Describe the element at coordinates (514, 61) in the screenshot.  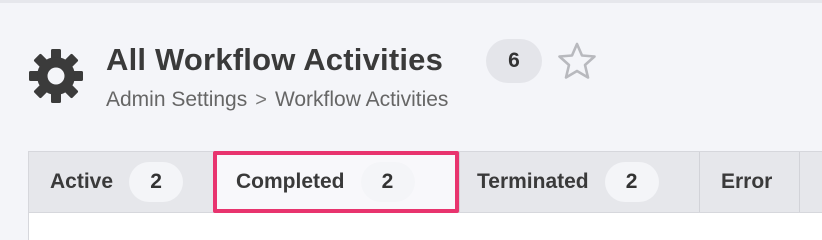
I see `activity-count-badge: 6` at that location.